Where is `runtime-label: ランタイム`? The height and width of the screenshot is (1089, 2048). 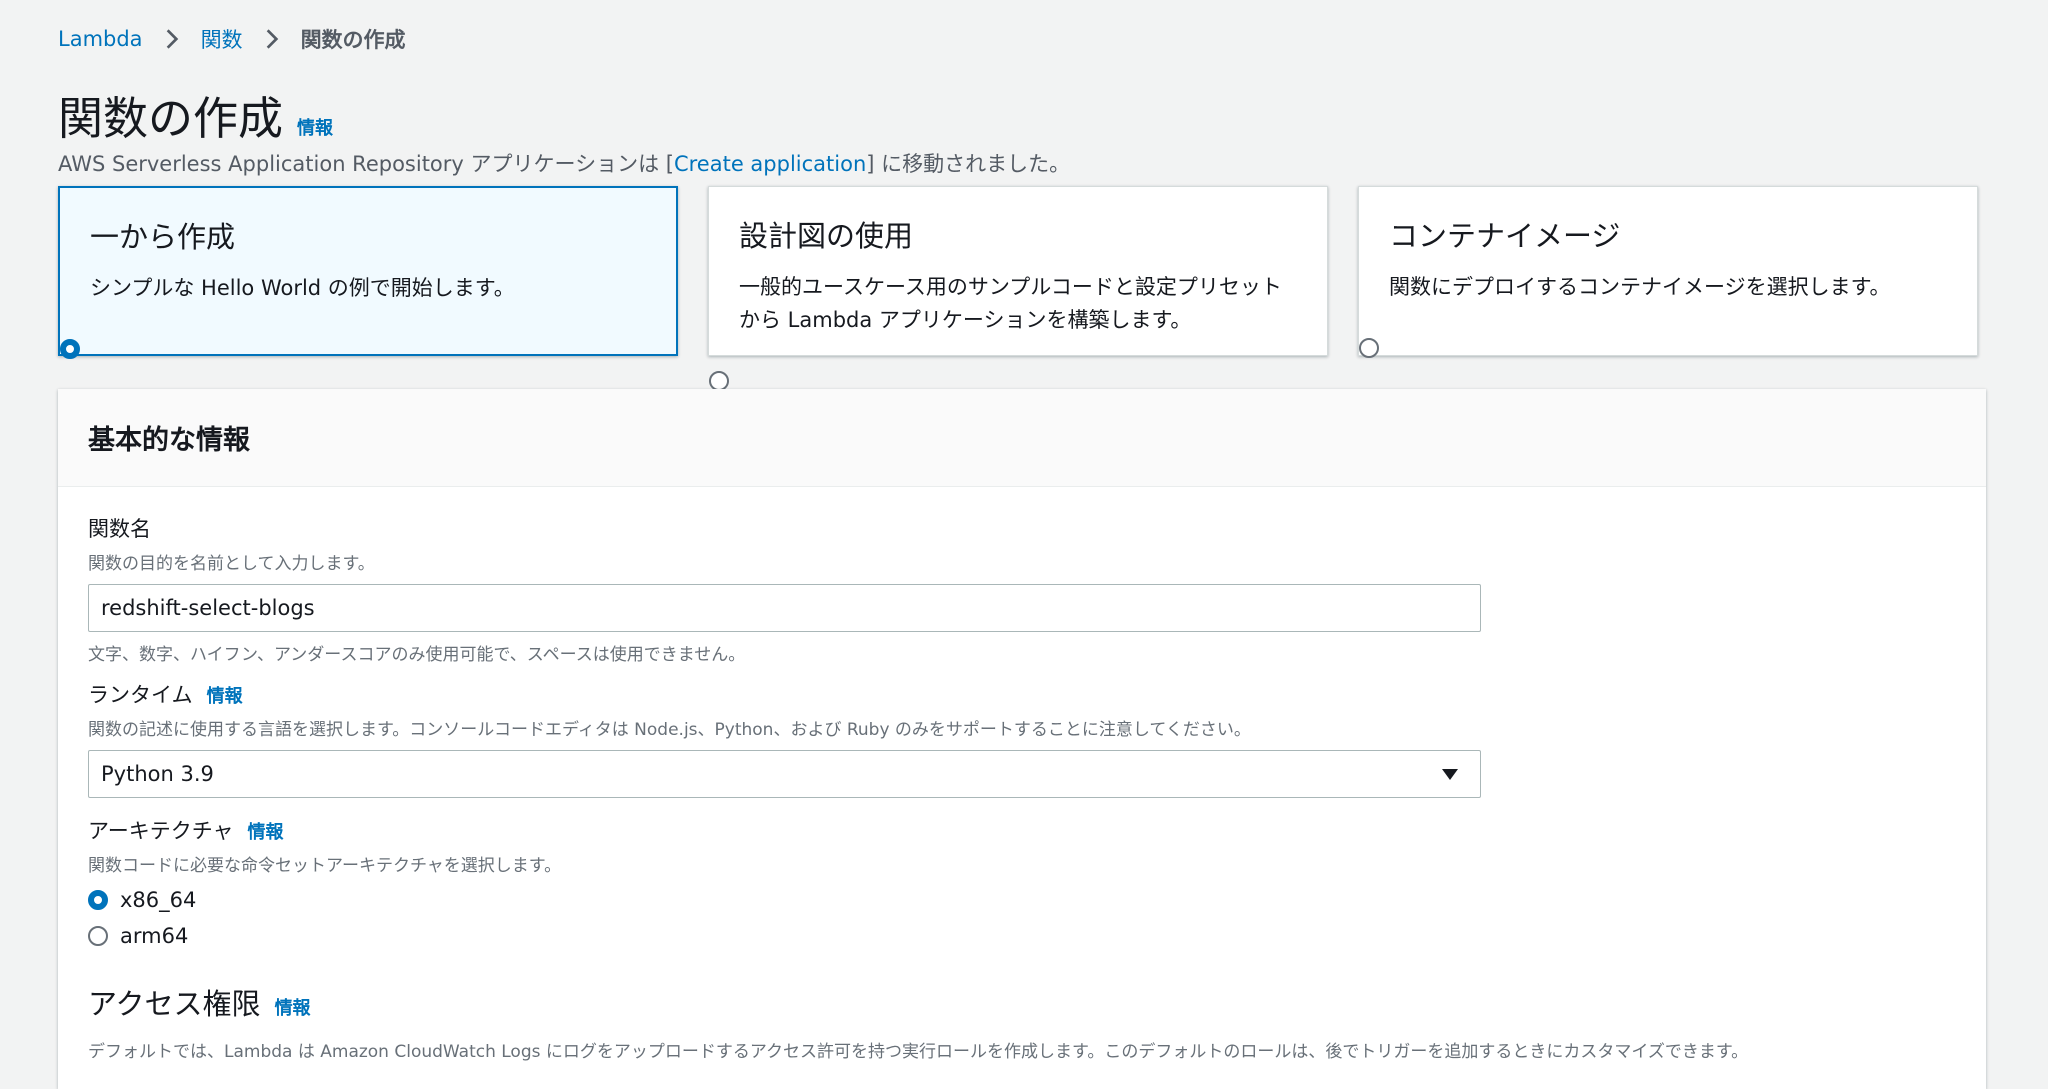 runtime-label: ランタイム is located at coordinates (140, 695).